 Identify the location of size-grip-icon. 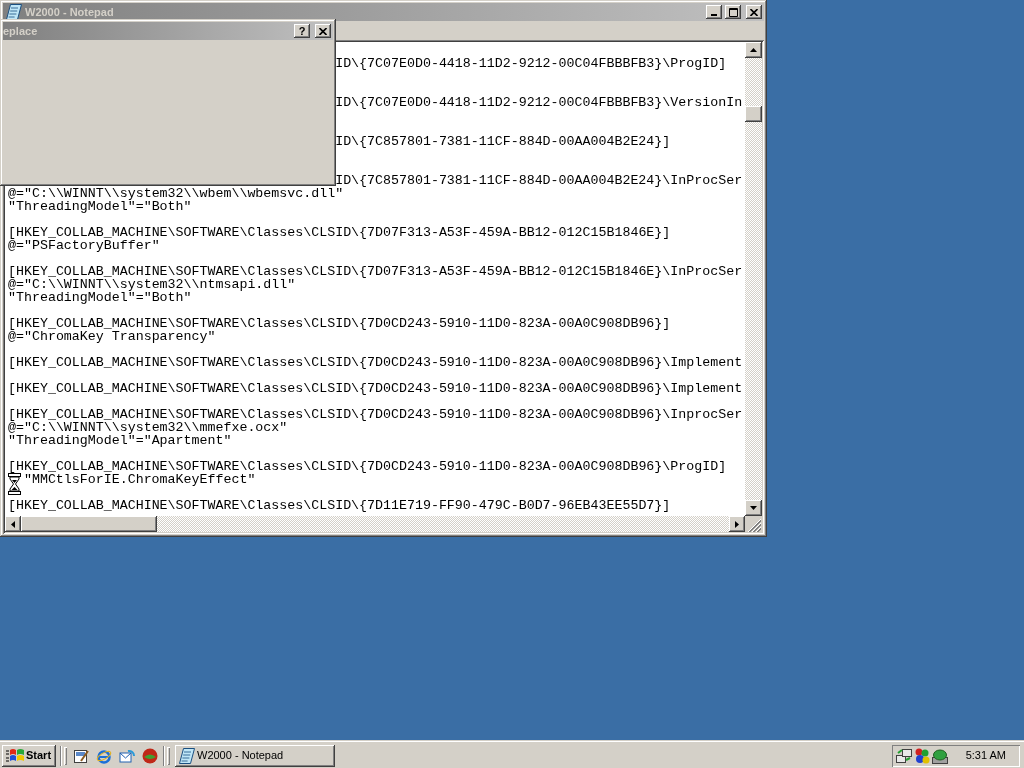
(753, 524).